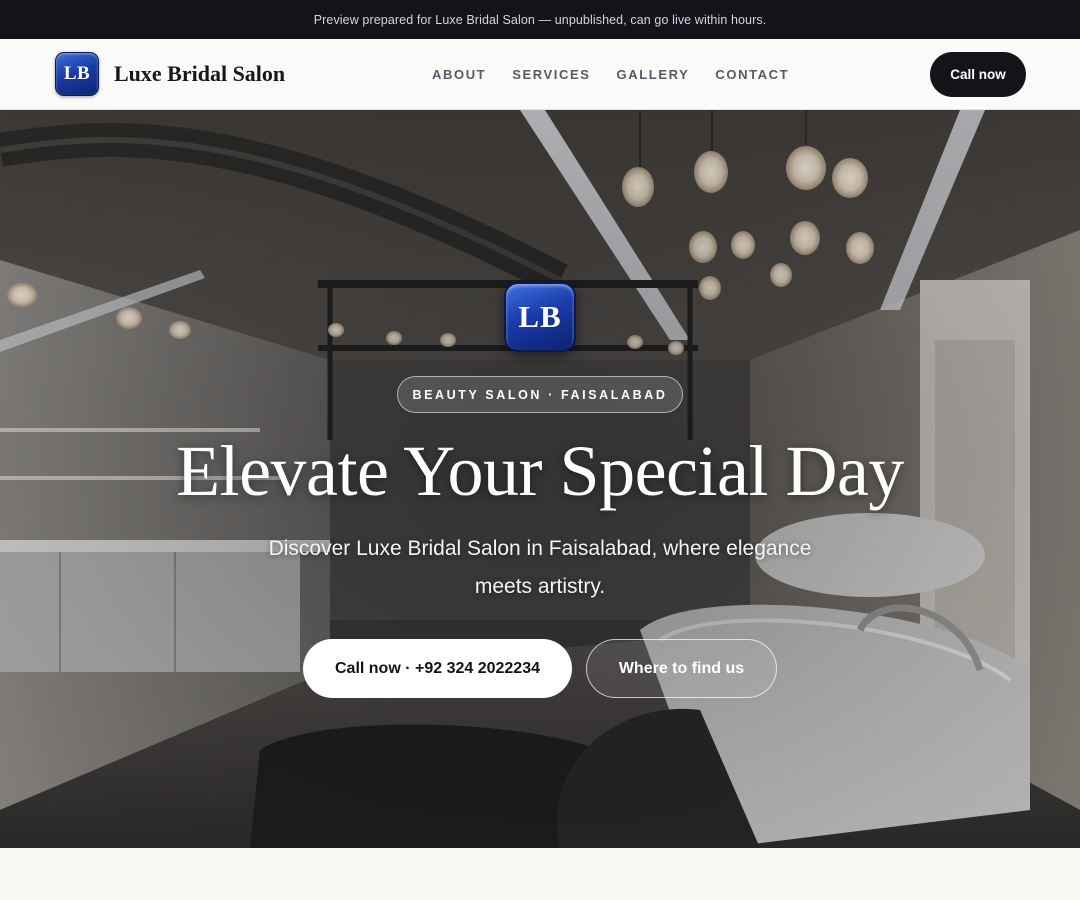  I want to click on brand: LB Luxe Bridal Salon, so click(170, 74).